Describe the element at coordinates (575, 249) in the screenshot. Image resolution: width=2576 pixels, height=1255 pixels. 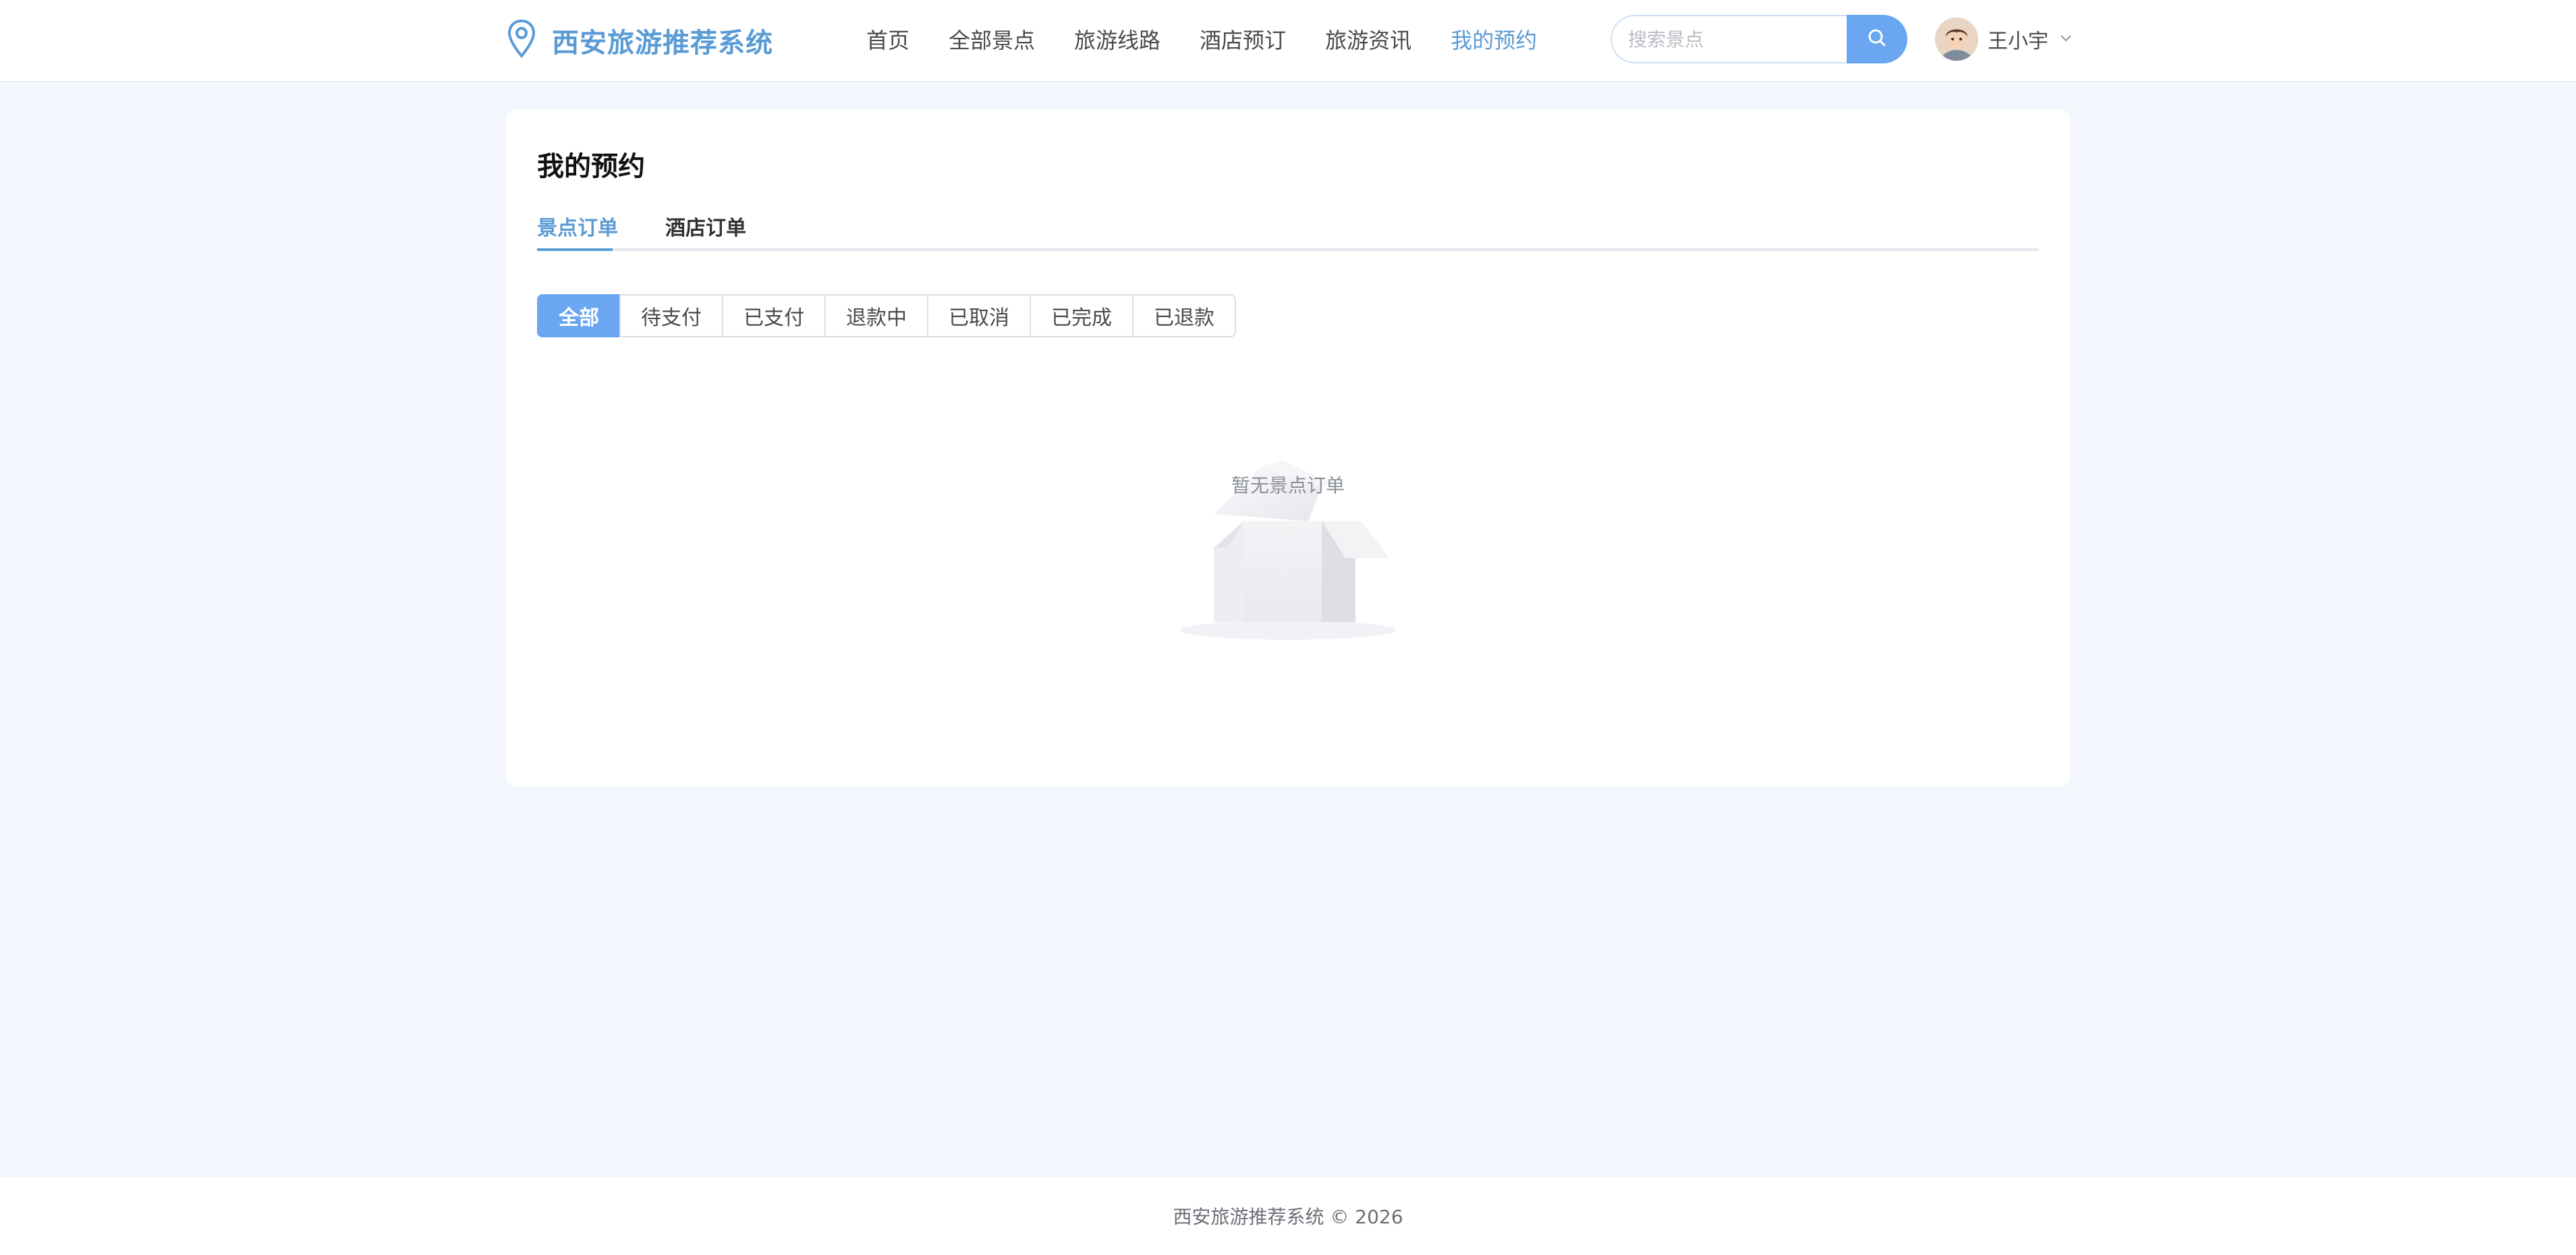
I see `active-tab-indicator` at that location.